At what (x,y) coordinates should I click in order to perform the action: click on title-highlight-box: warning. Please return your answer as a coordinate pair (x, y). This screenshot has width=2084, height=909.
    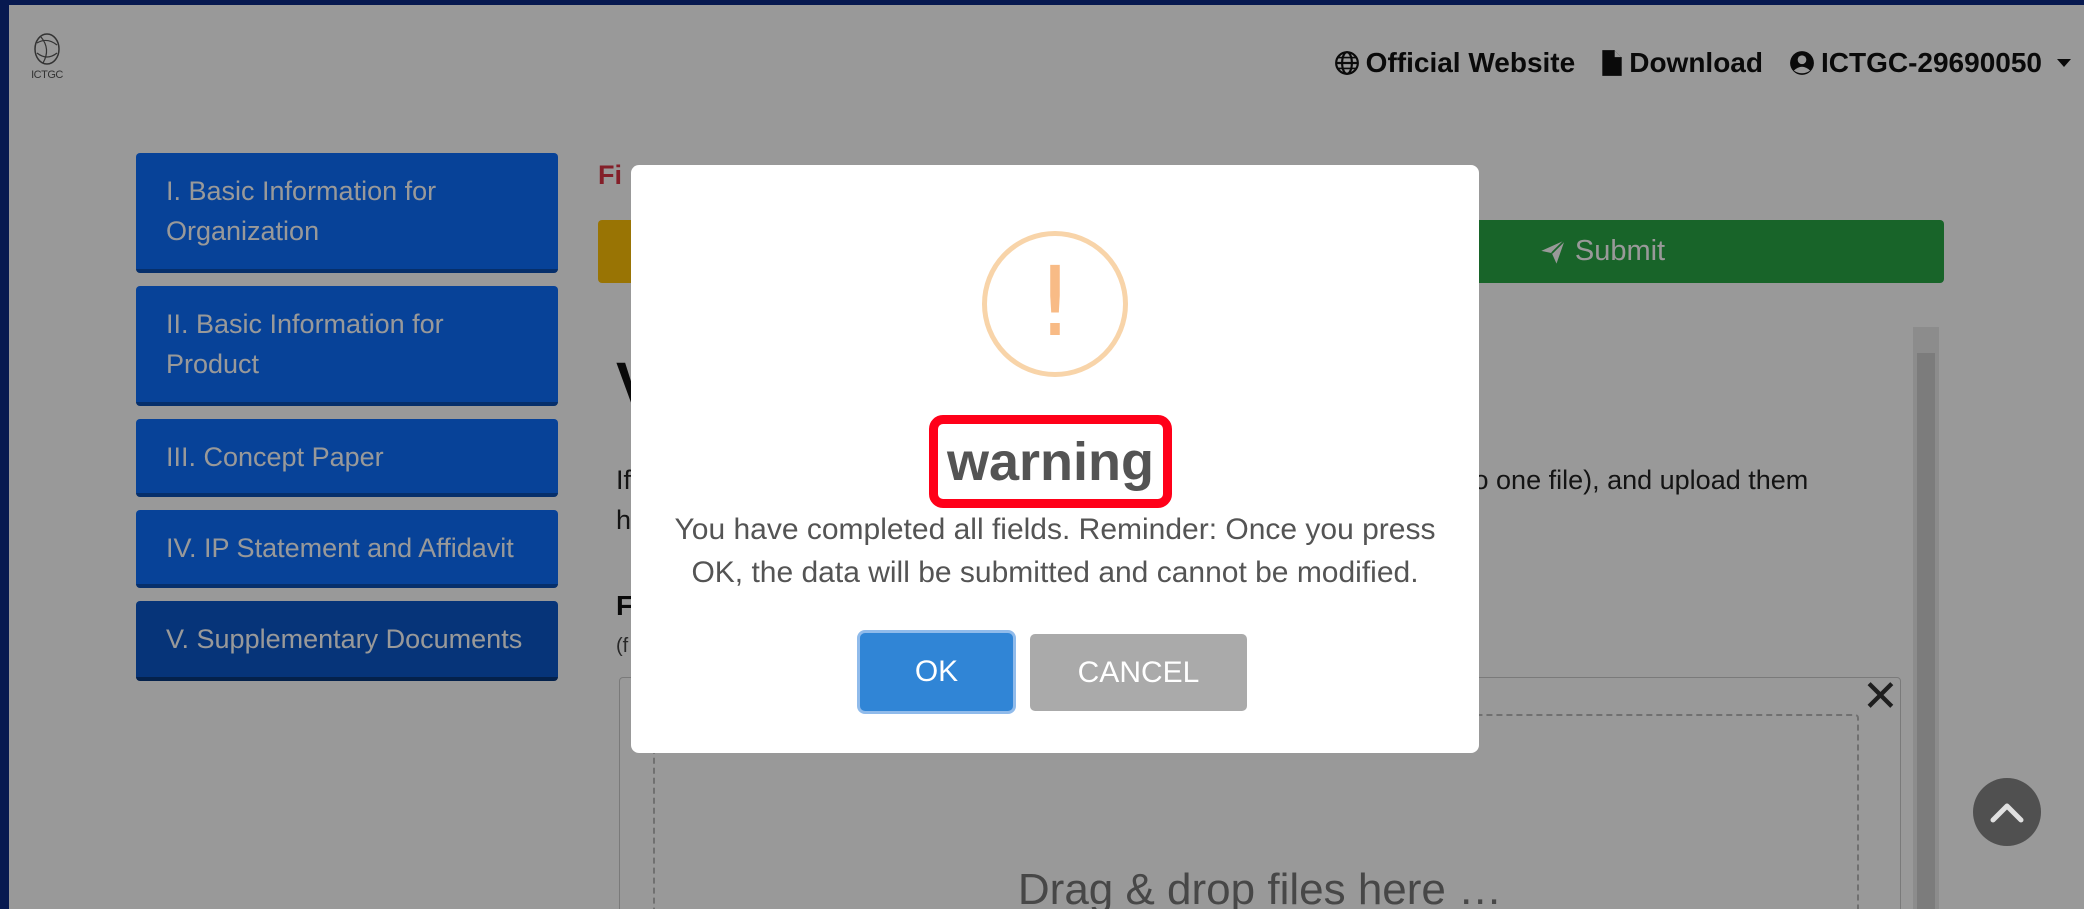
    Looking at the image, I should click on (1050, 461).